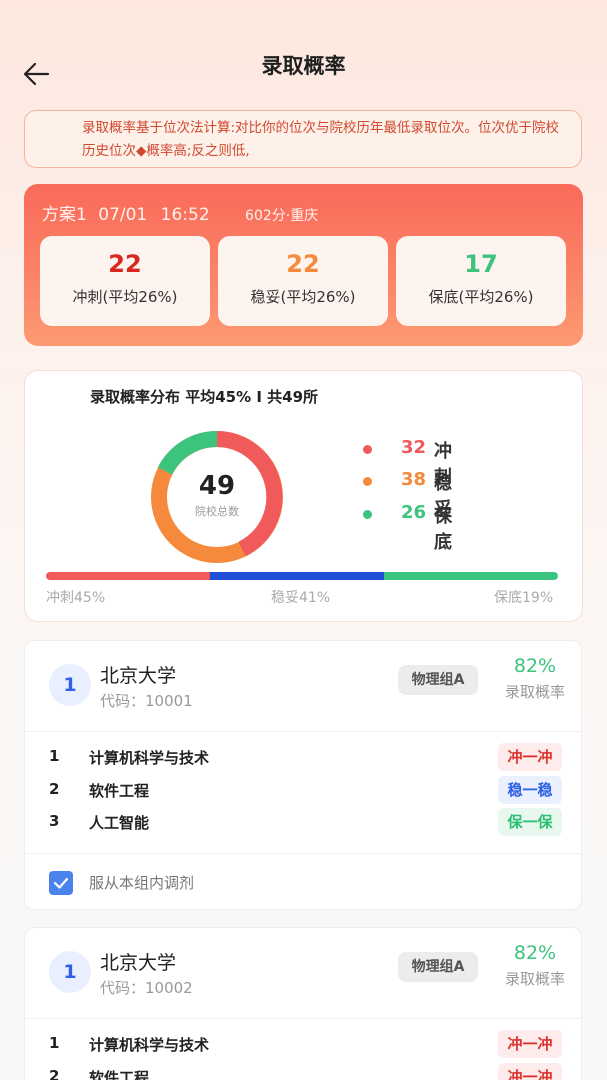 Image resolution: width=607 pixels, height=1080 pixels. Describe the element at coordinates (125, 281) in the screenshot. I see `stat-rush: 22 冲刺(平均26%)` at that location.